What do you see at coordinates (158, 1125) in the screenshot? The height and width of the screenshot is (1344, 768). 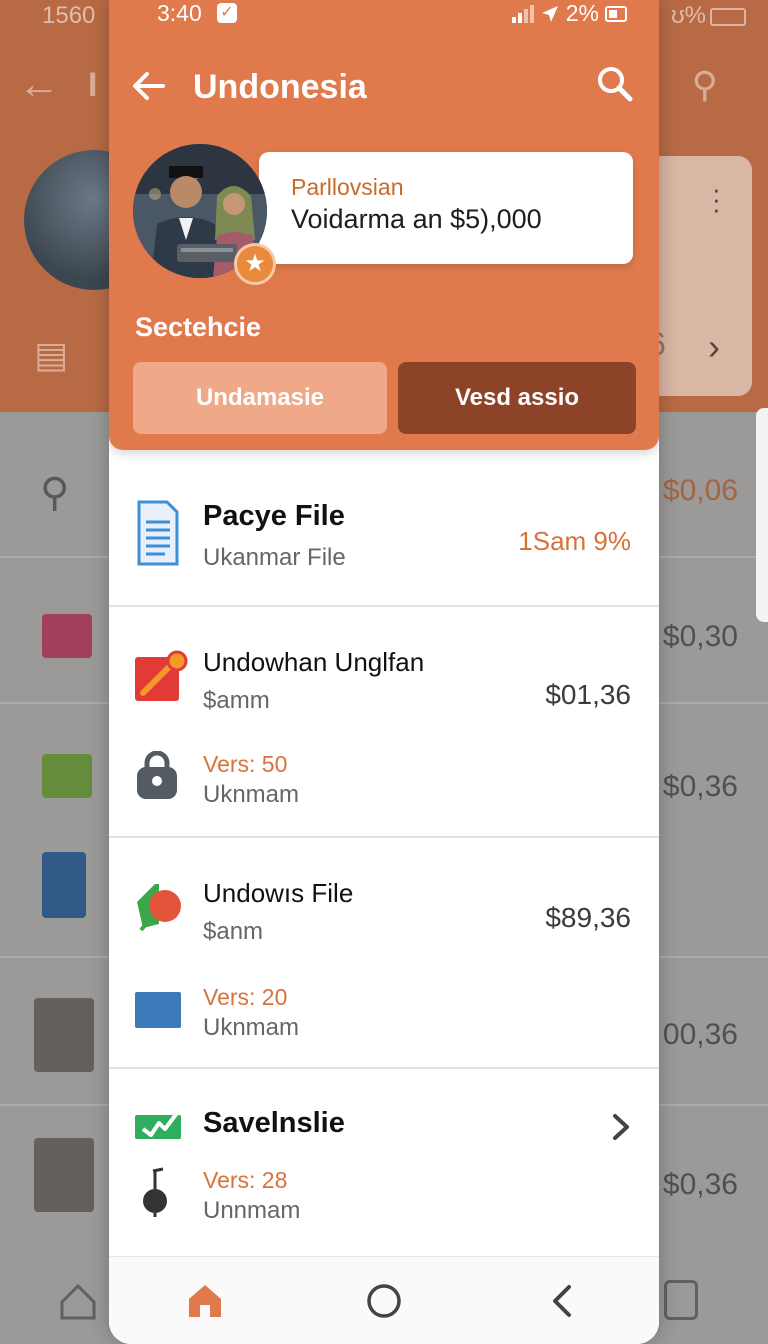 I see `check-icon` at bounding box center [158, 1125].